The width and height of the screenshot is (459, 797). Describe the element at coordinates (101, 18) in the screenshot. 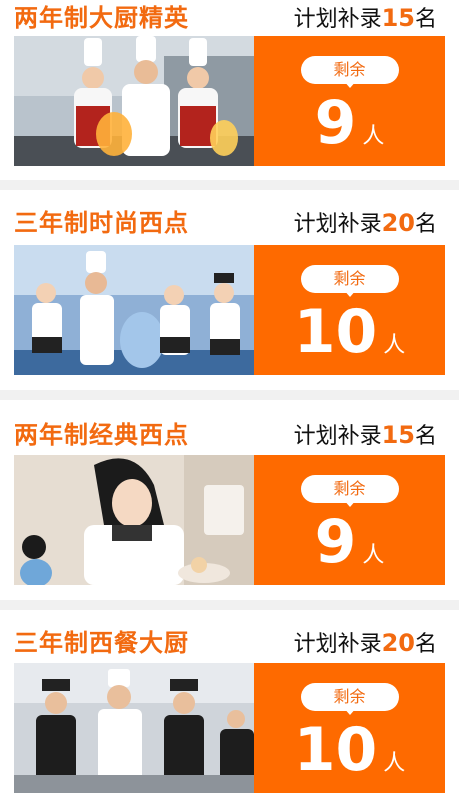

I see `course-title: 两年制大厨精英` at that location.